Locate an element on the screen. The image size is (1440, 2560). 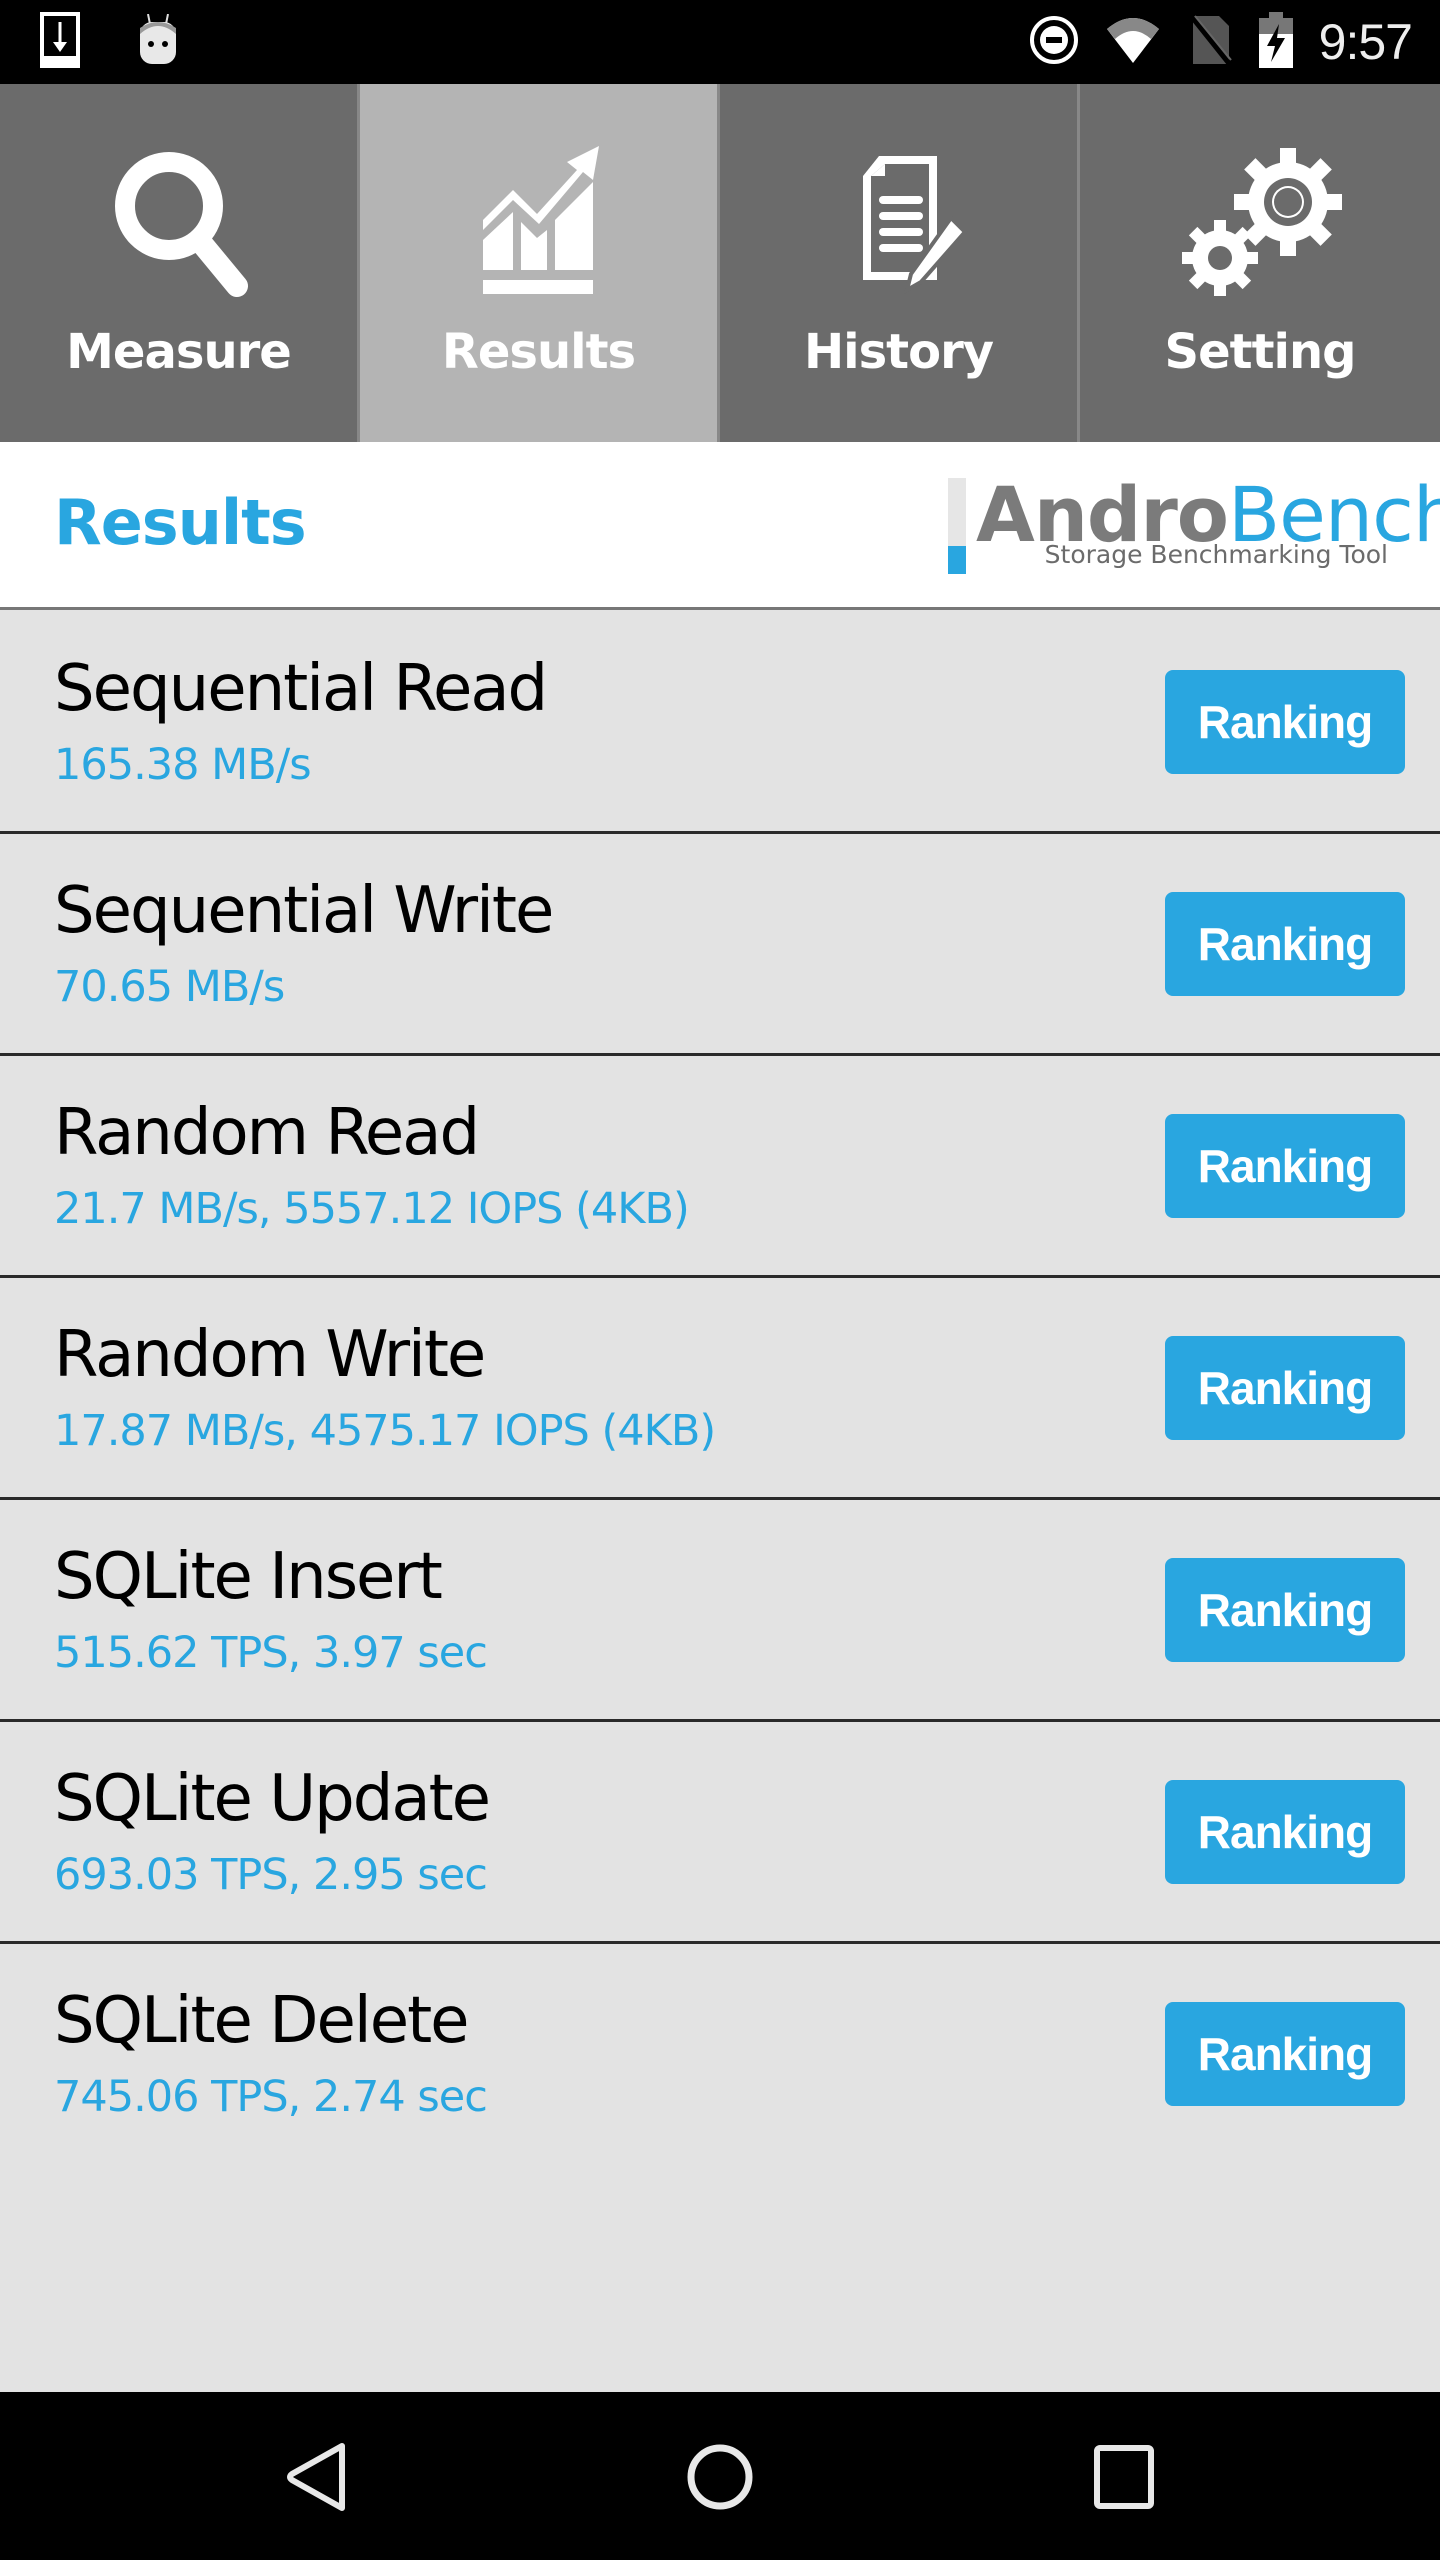
result-value: 515.62 TPS, 3.97 sec is located at coordinates (271, 1653).